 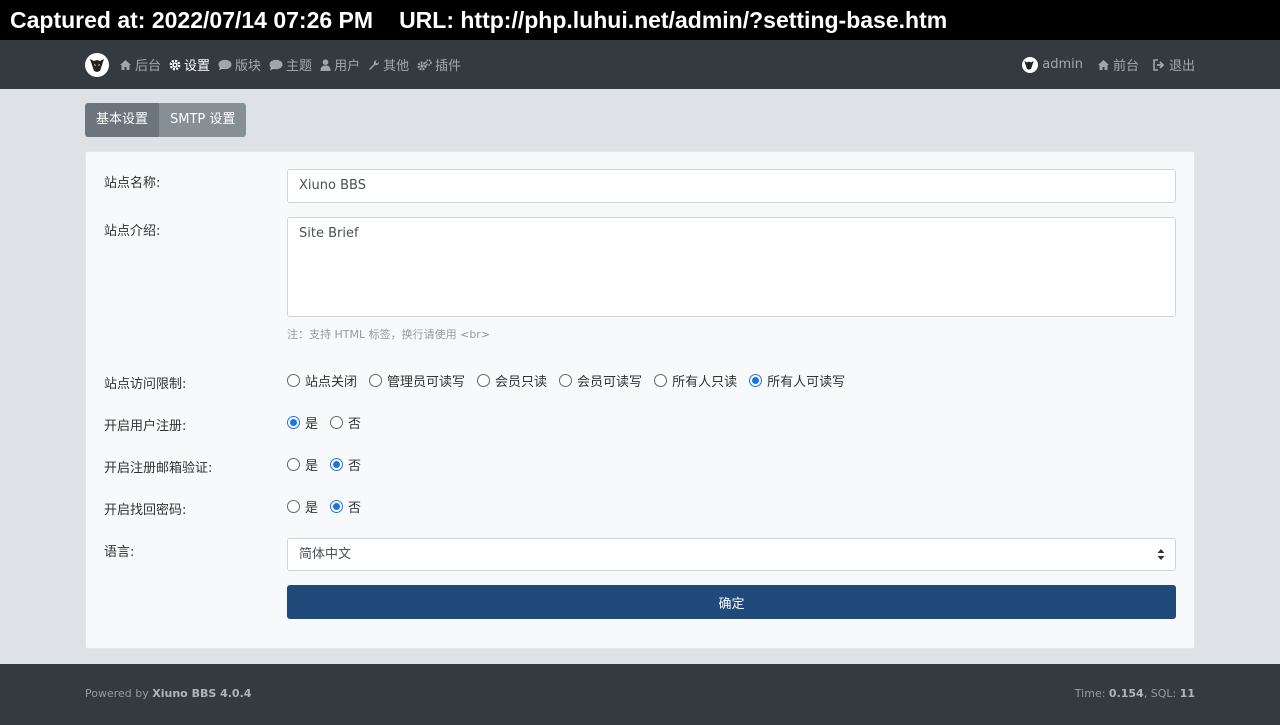 I want to click on nav-item-users: 用户, so click(x=340, y=64).